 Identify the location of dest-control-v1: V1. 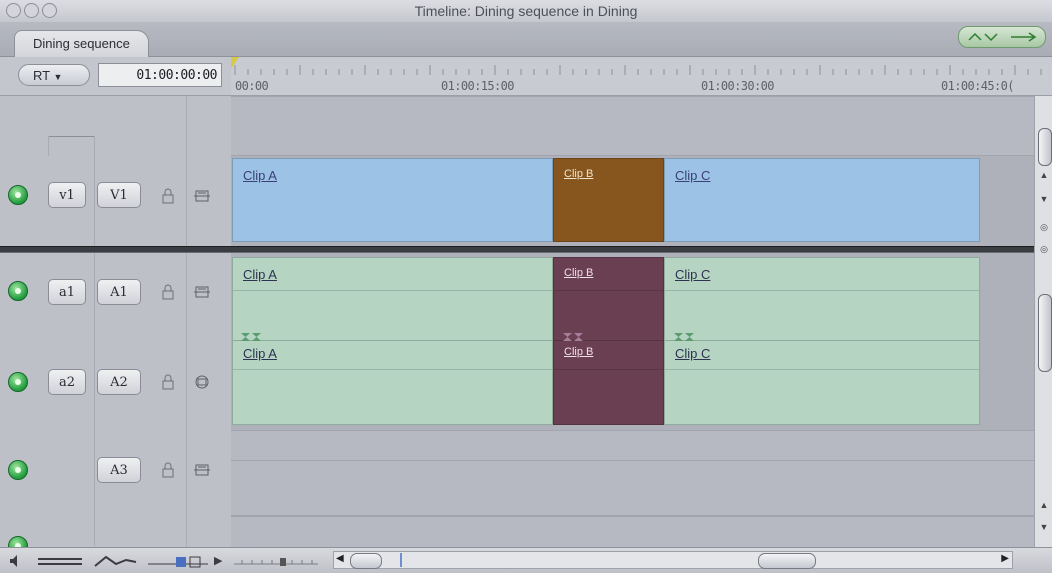
(119, 195).